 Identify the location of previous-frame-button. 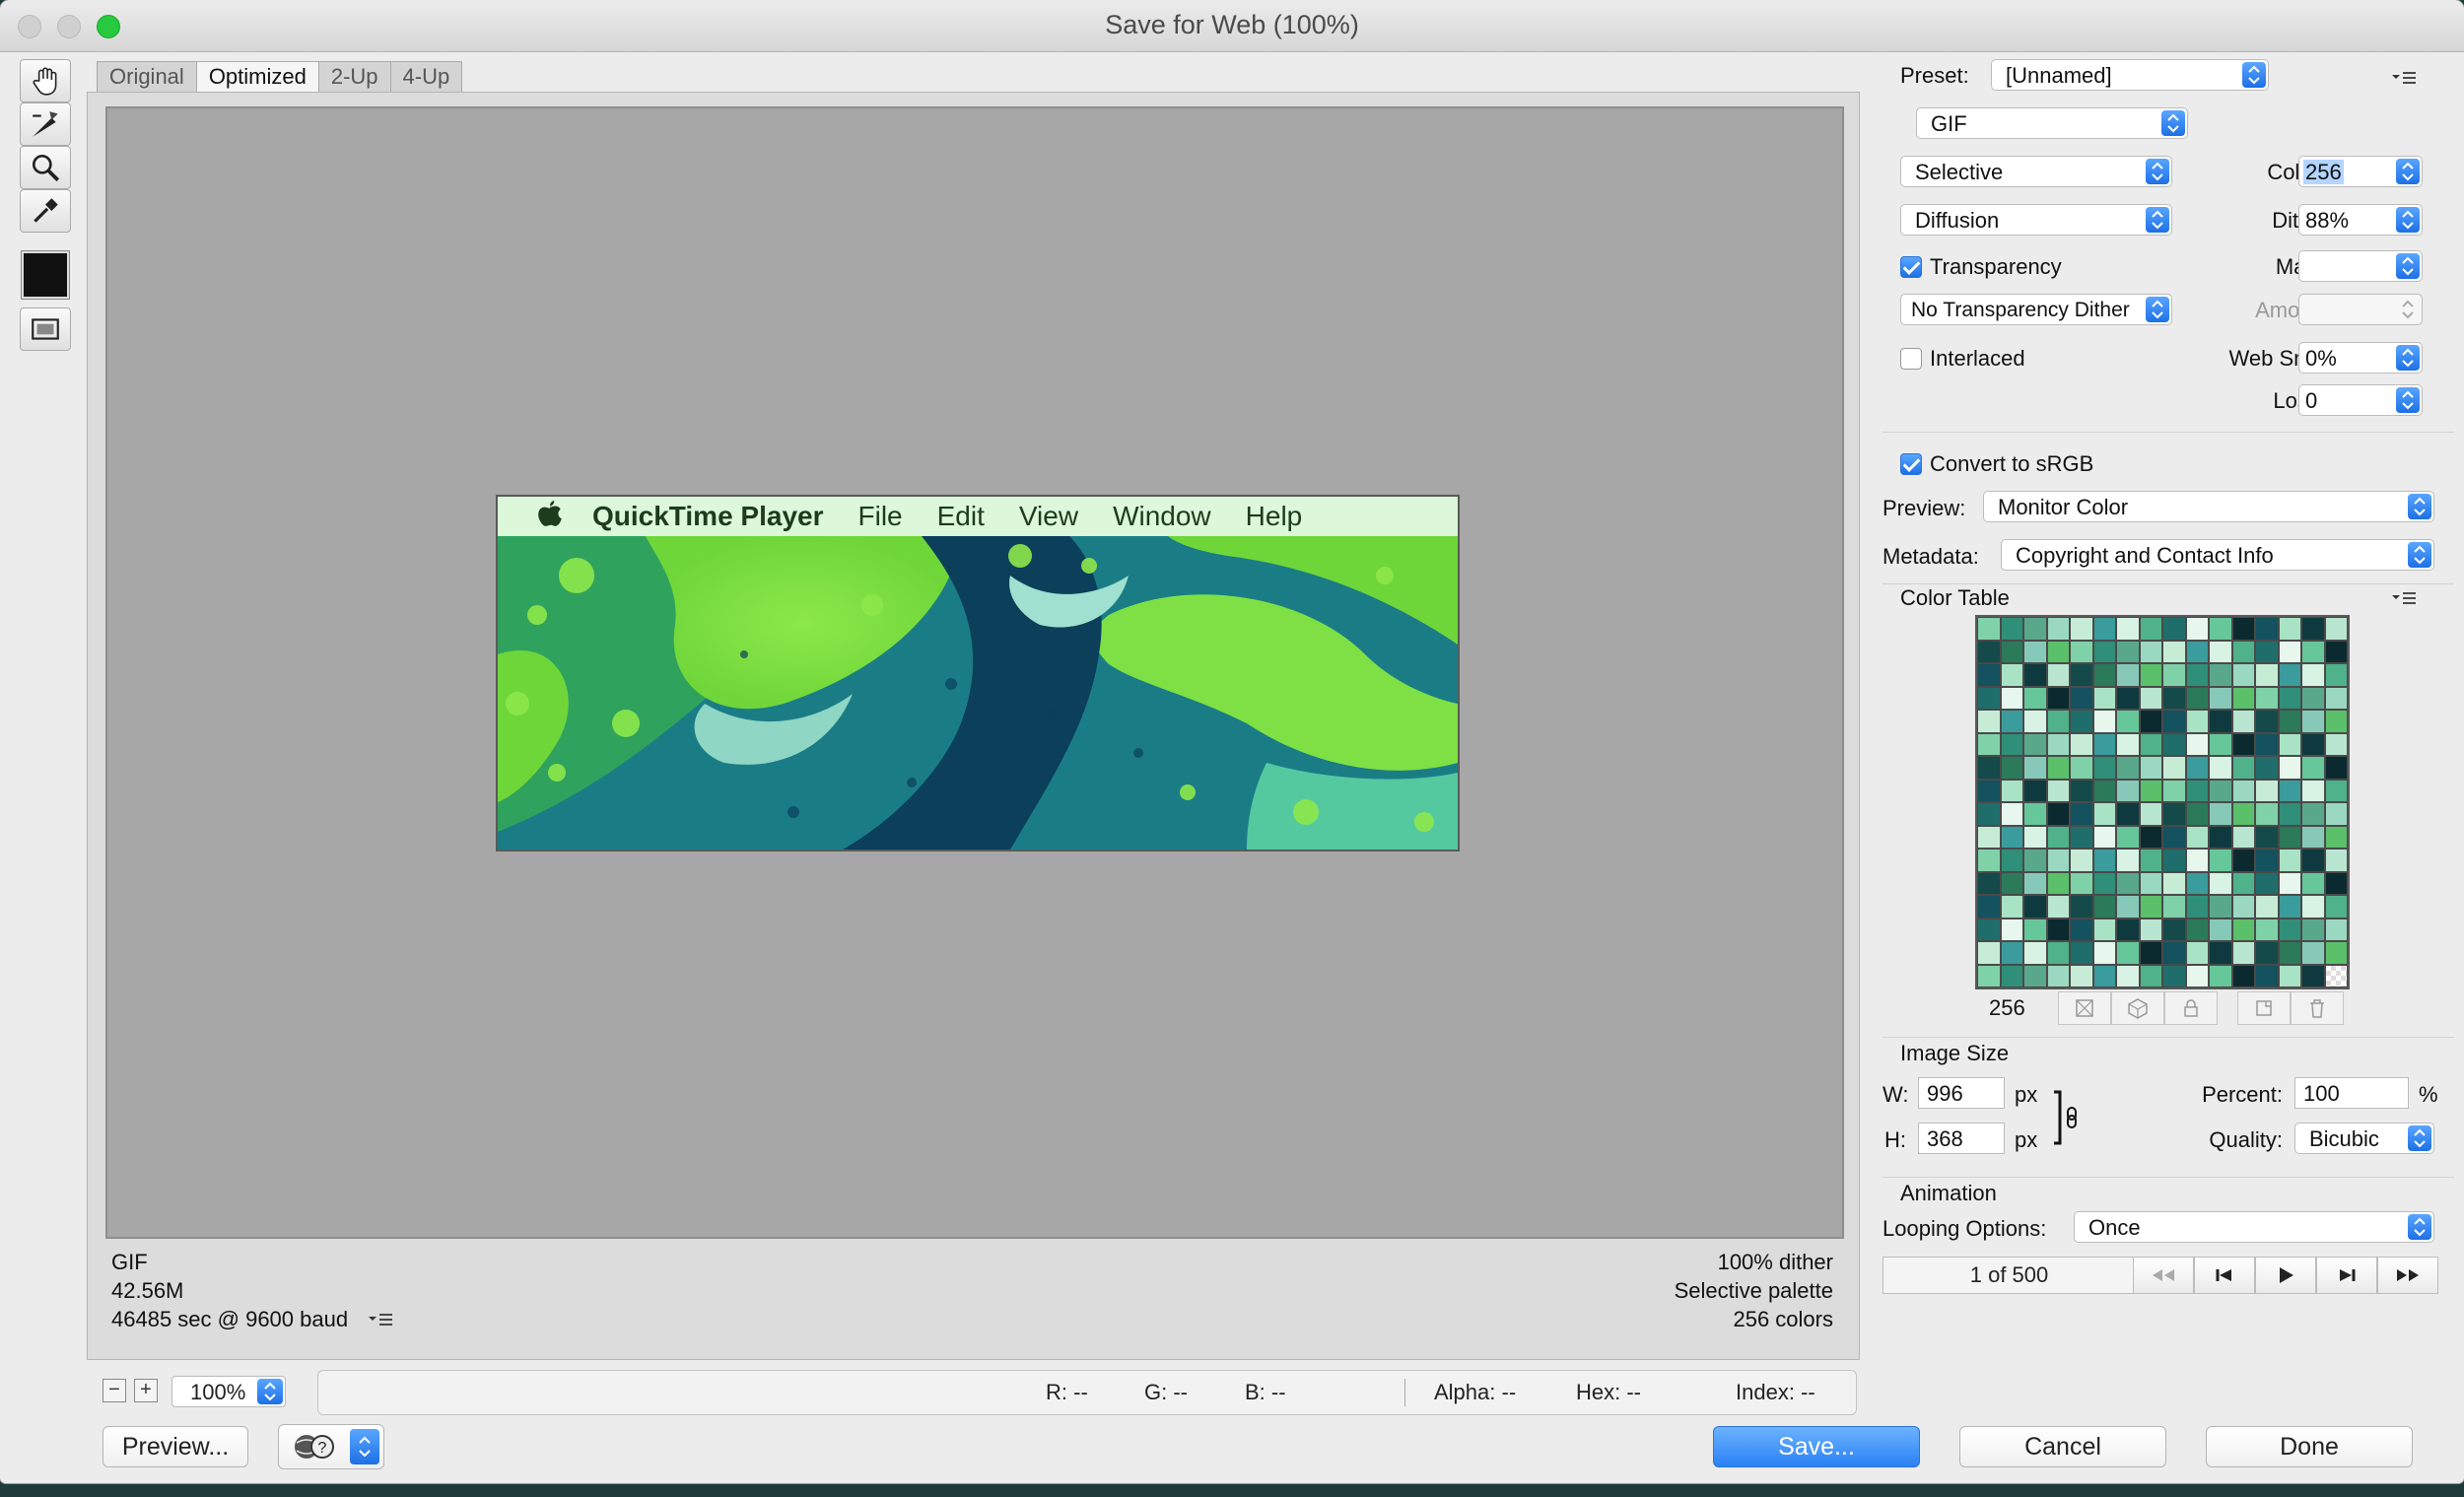
(2224, 1275).